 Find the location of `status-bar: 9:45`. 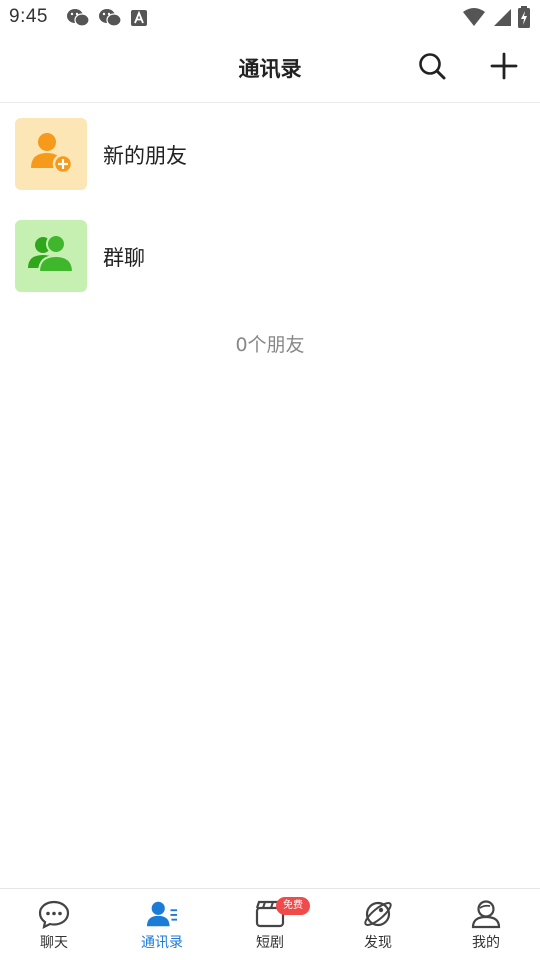

status-bar: 9:45 is located at coordinates (270, 18).